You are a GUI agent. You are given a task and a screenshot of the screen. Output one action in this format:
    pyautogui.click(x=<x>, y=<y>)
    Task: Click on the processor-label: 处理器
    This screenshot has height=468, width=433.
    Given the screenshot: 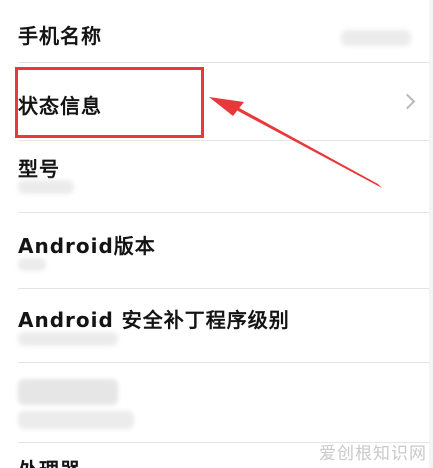 What is the action you would take?
    pyautogui.click(x=49, y=461)
    